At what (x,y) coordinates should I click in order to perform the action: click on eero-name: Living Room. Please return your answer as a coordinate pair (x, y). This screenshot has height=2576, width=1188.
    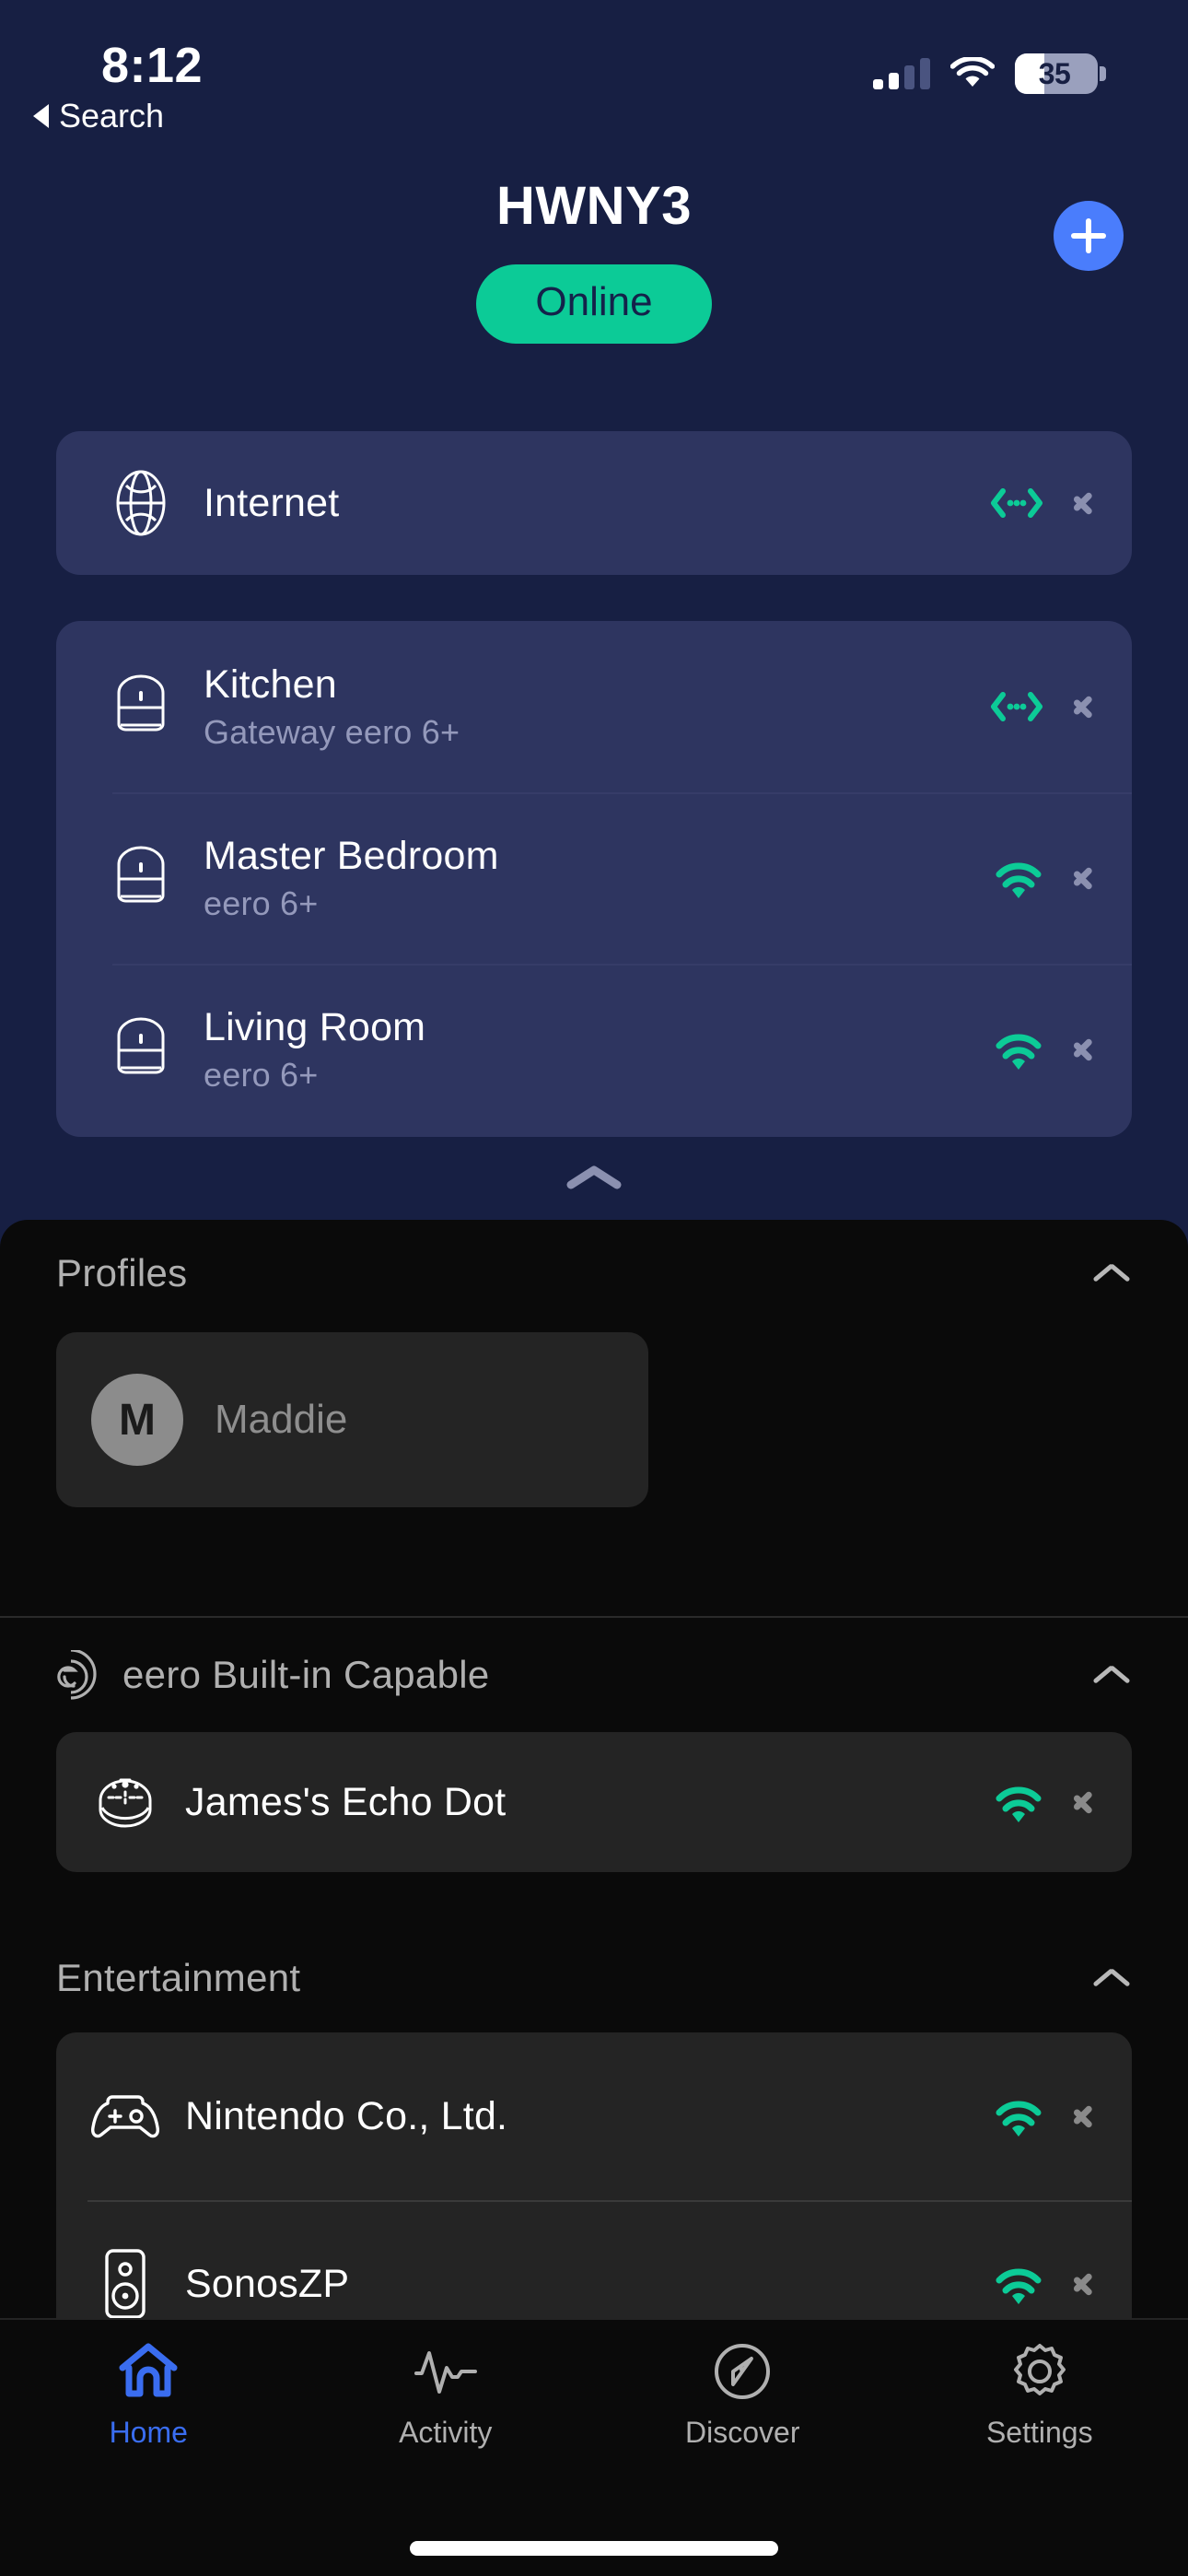
    Looking at the image, I should click on (315, 1026).